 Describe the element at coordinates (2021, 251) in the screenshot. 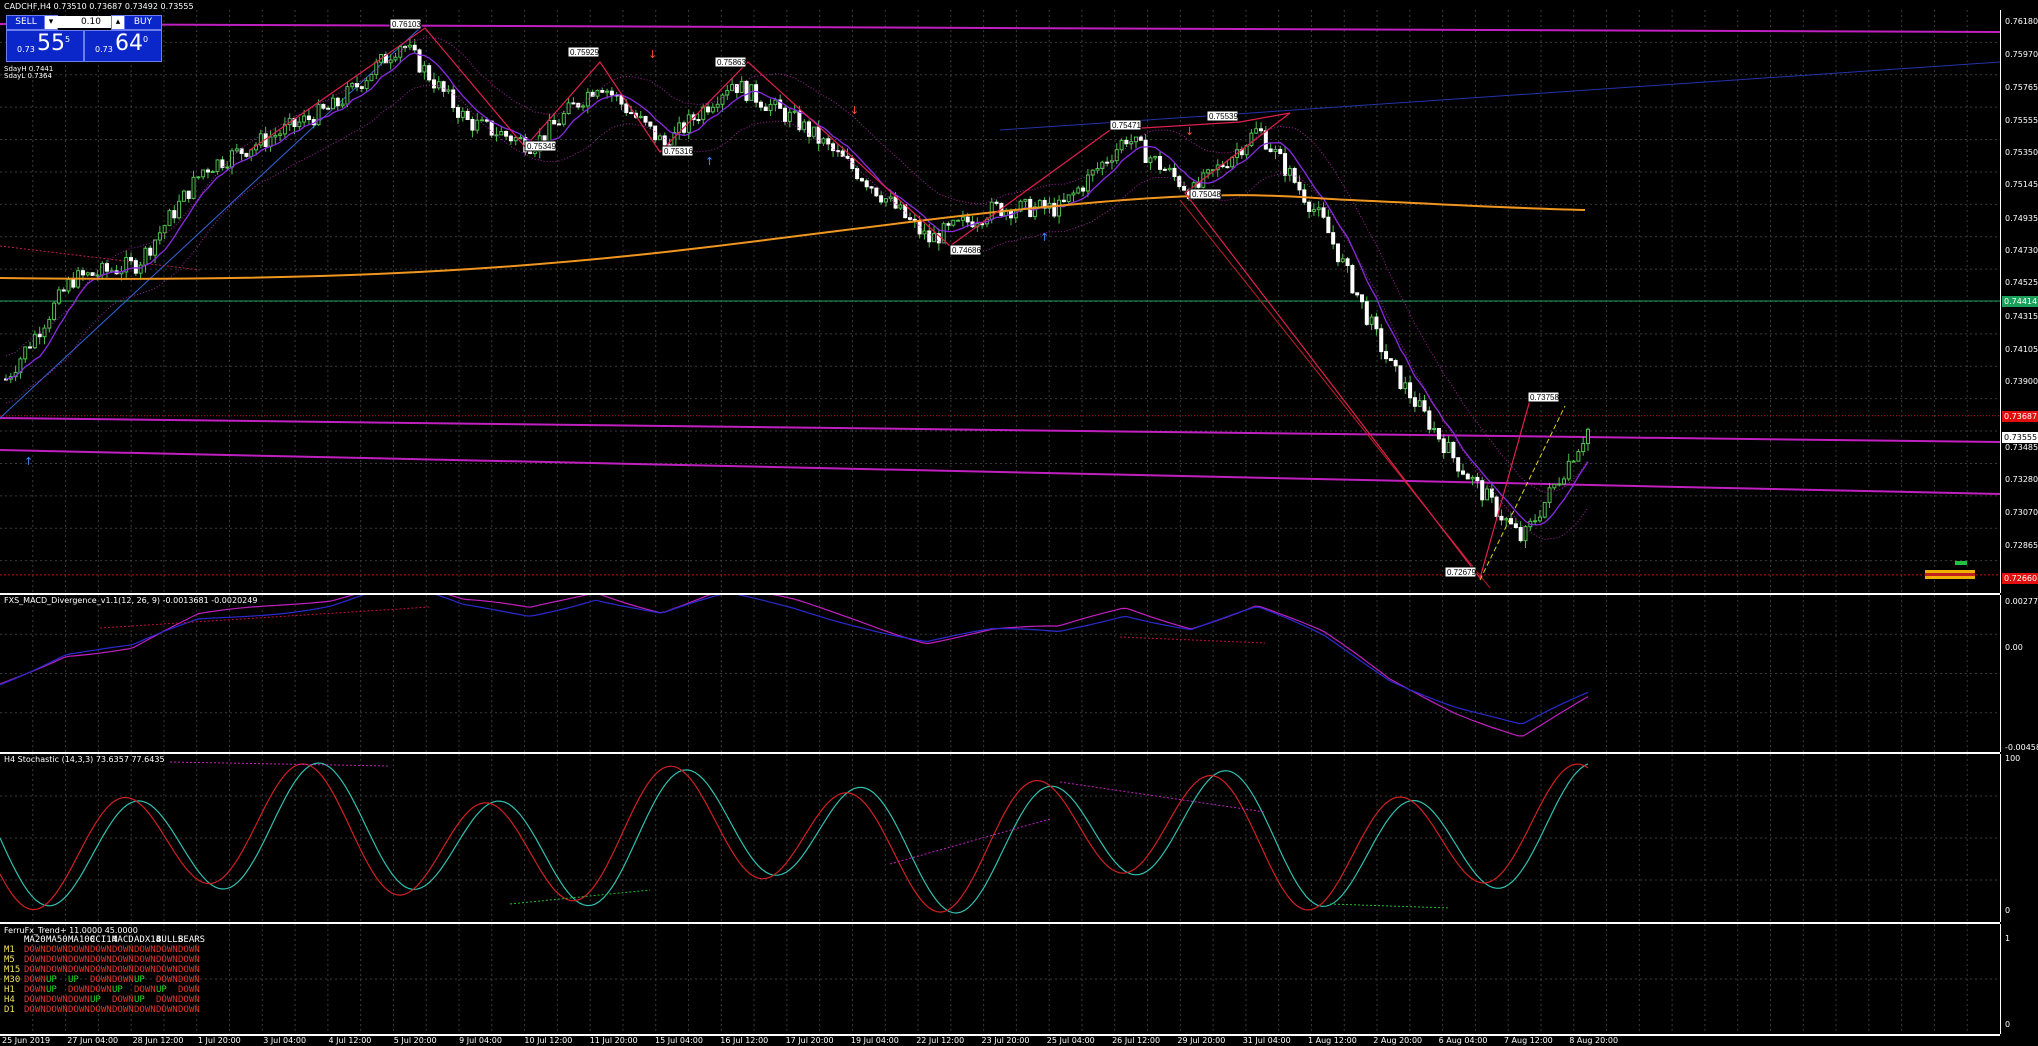

I see `axis-tick-label: 0.74730` at that location.